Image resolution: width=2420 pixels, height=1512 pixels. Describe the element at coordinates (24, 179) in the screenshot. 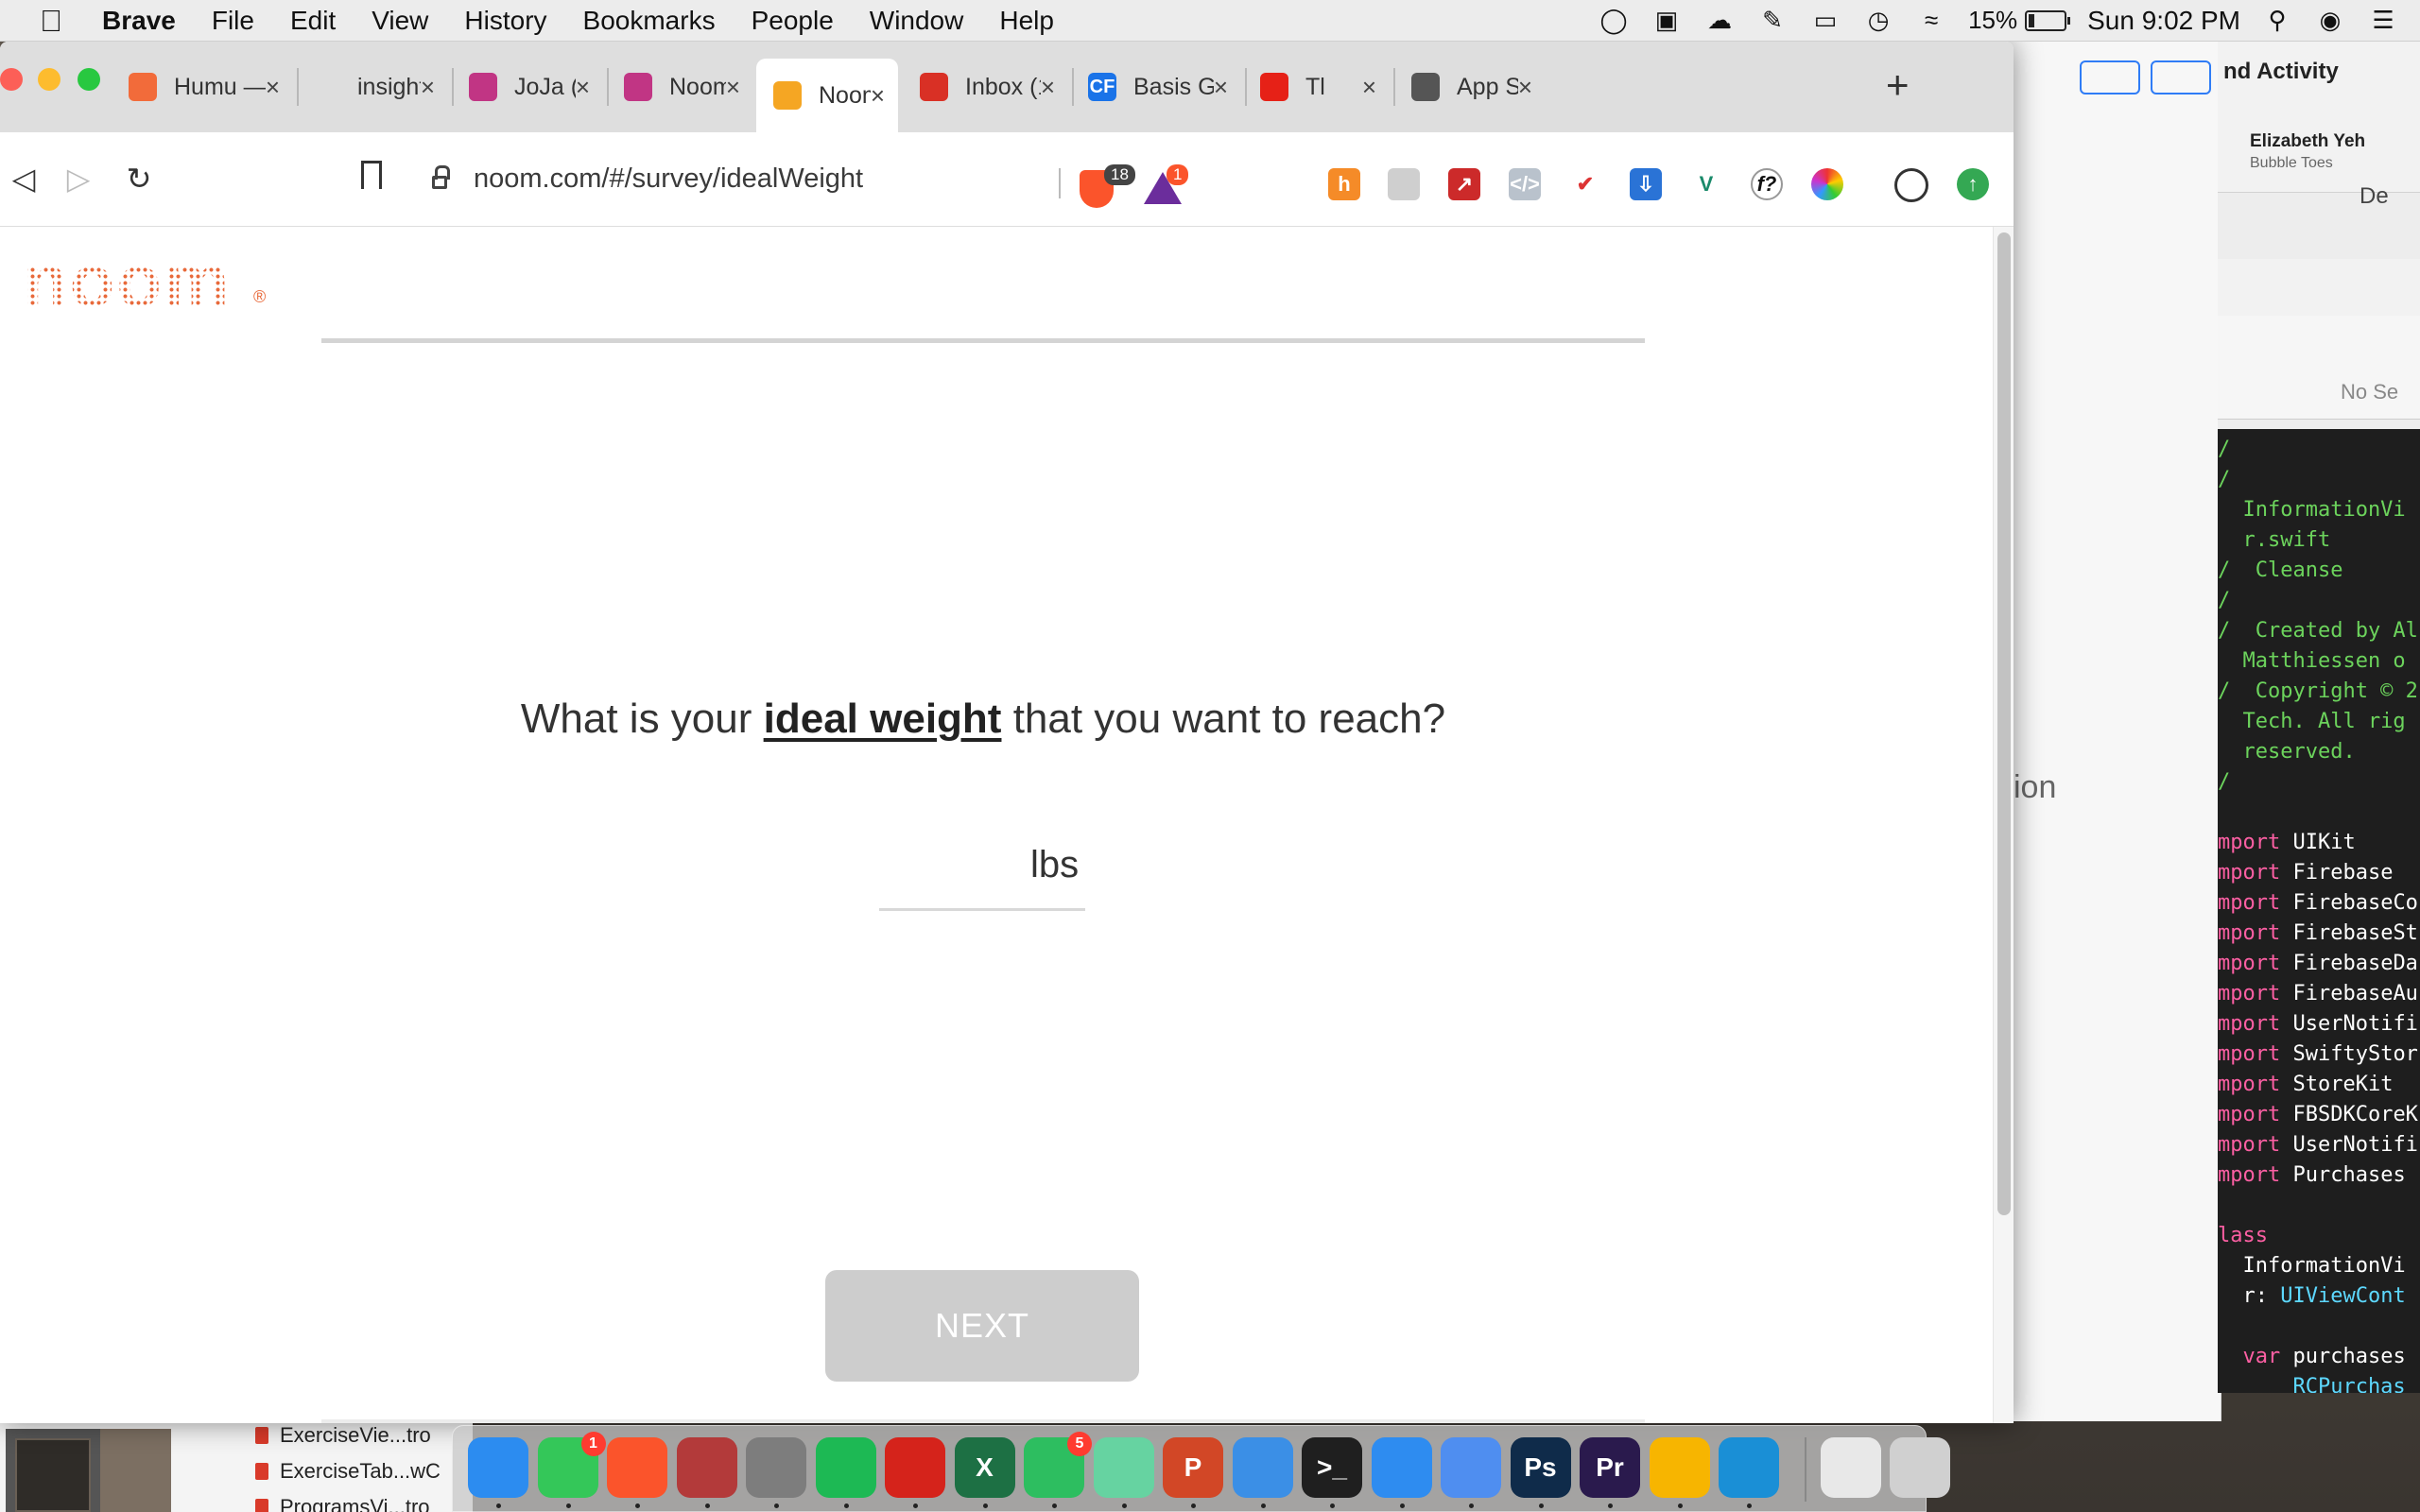

I see `back-button: ◁` at that location.